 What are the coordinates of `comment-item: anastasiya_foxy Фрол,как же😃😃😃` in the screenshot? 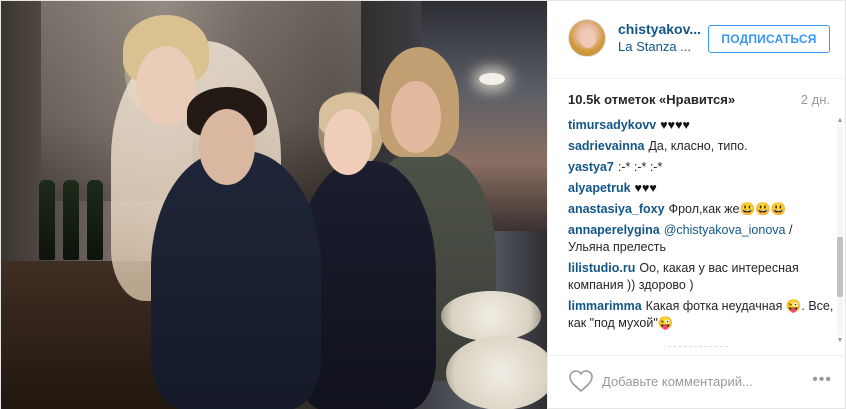 It's located at (701, 209).